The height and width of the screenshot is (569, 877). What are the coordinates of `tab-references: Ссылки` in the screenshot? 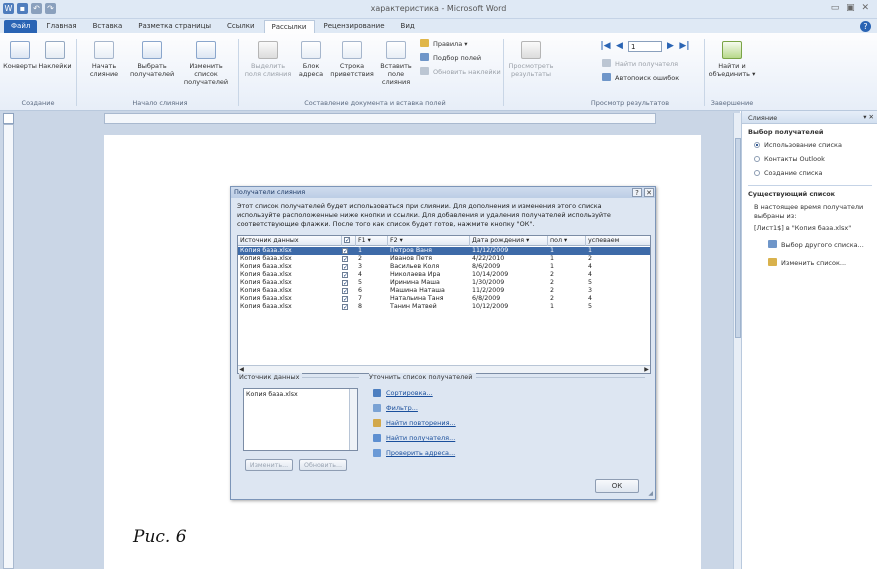 It's located at (241, 26).